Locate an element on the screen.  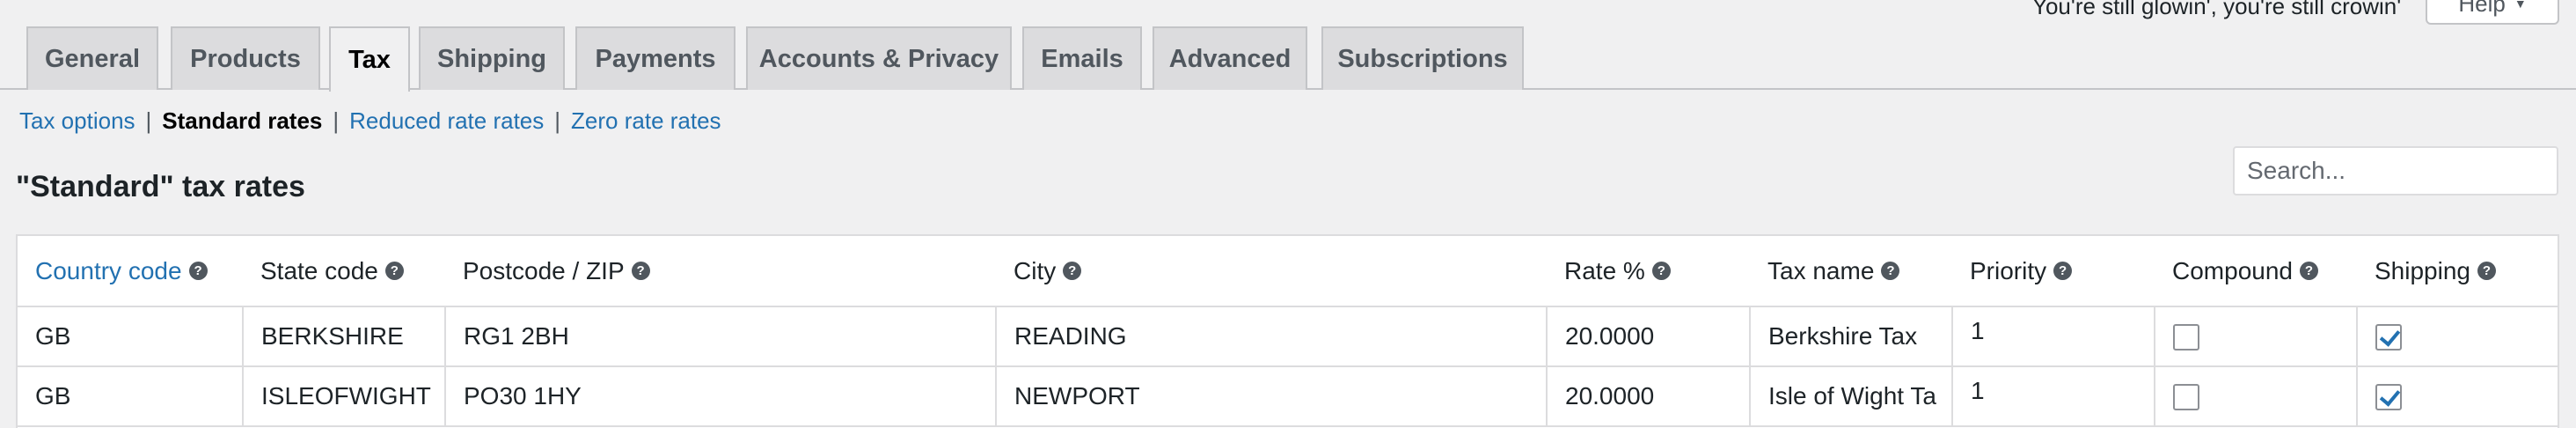
tab-emails: Emails is located at coordinates (1082, 58).